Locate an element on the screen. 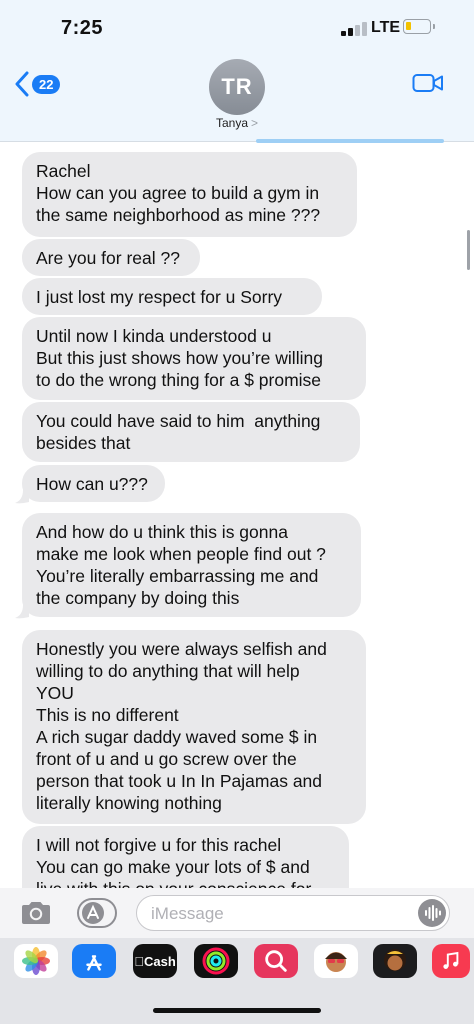  image-search-app-button is located at coordinates (276, 961).